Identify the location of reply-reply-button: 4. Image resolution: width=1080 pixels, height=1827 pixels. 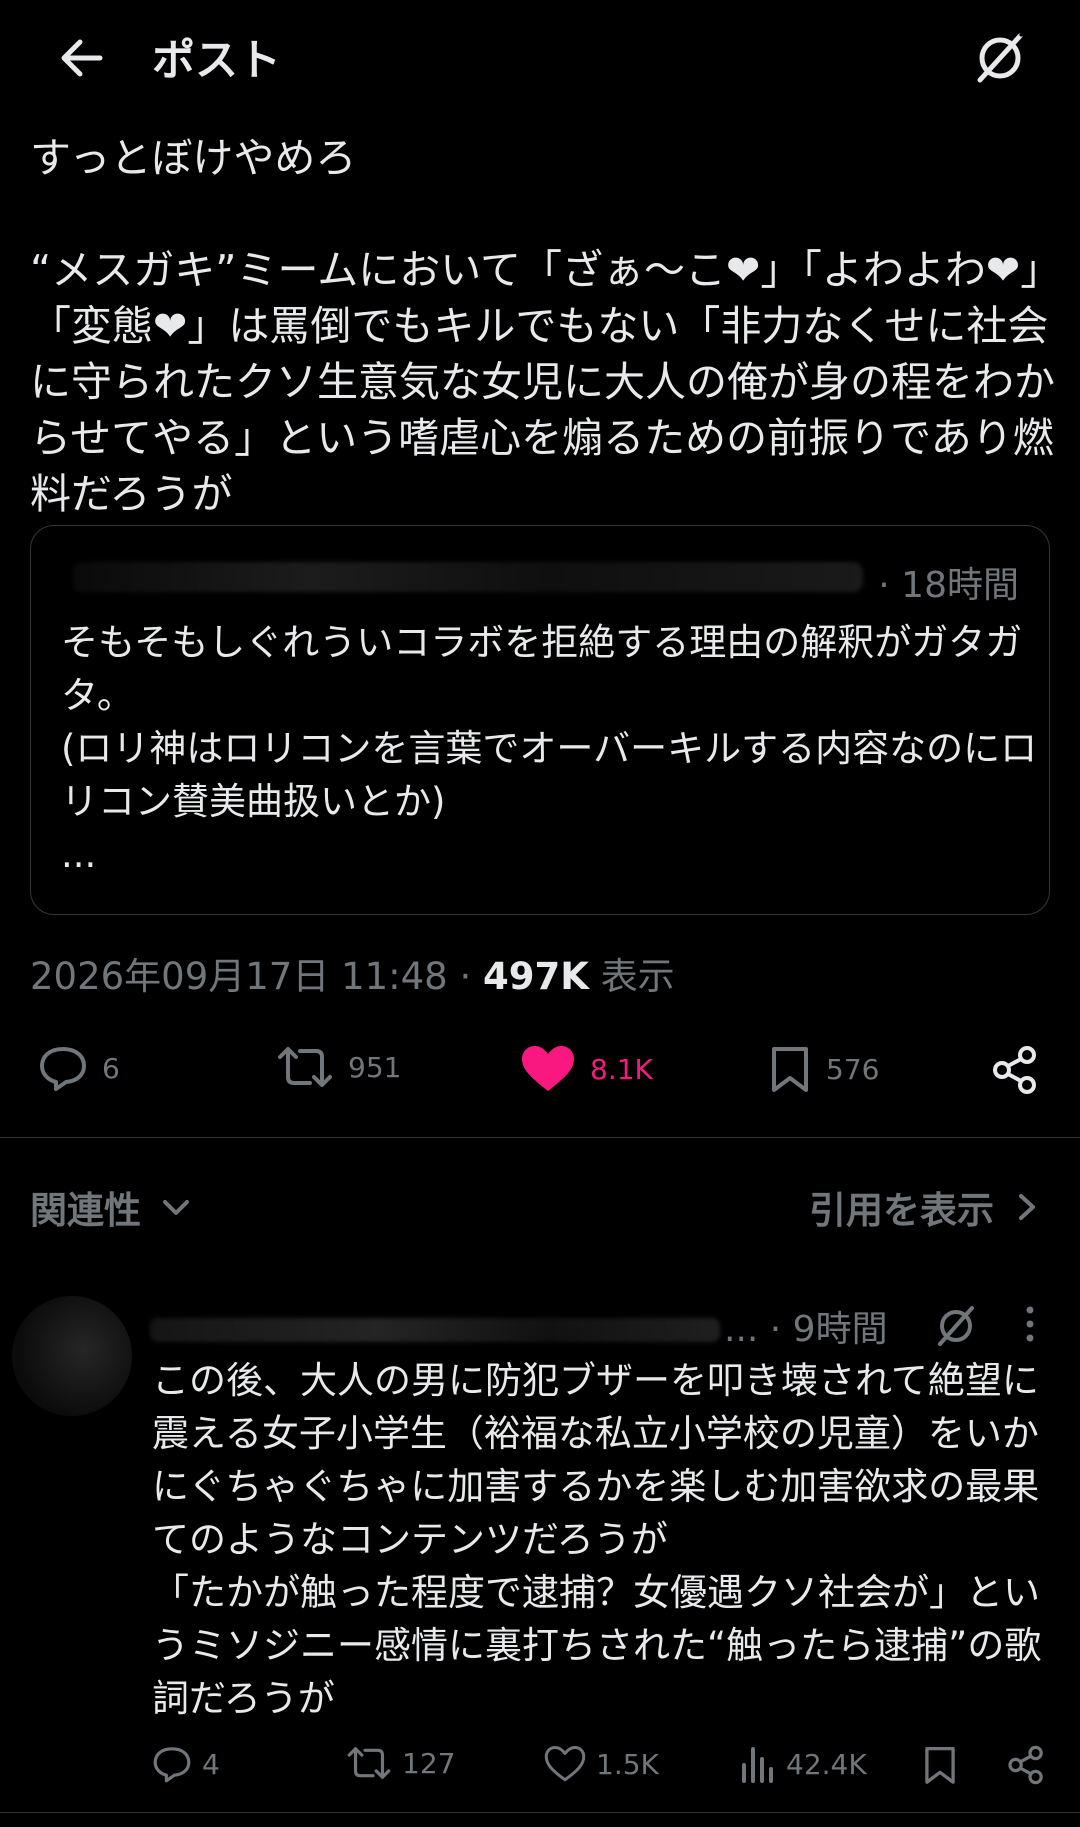
(186, 1764).